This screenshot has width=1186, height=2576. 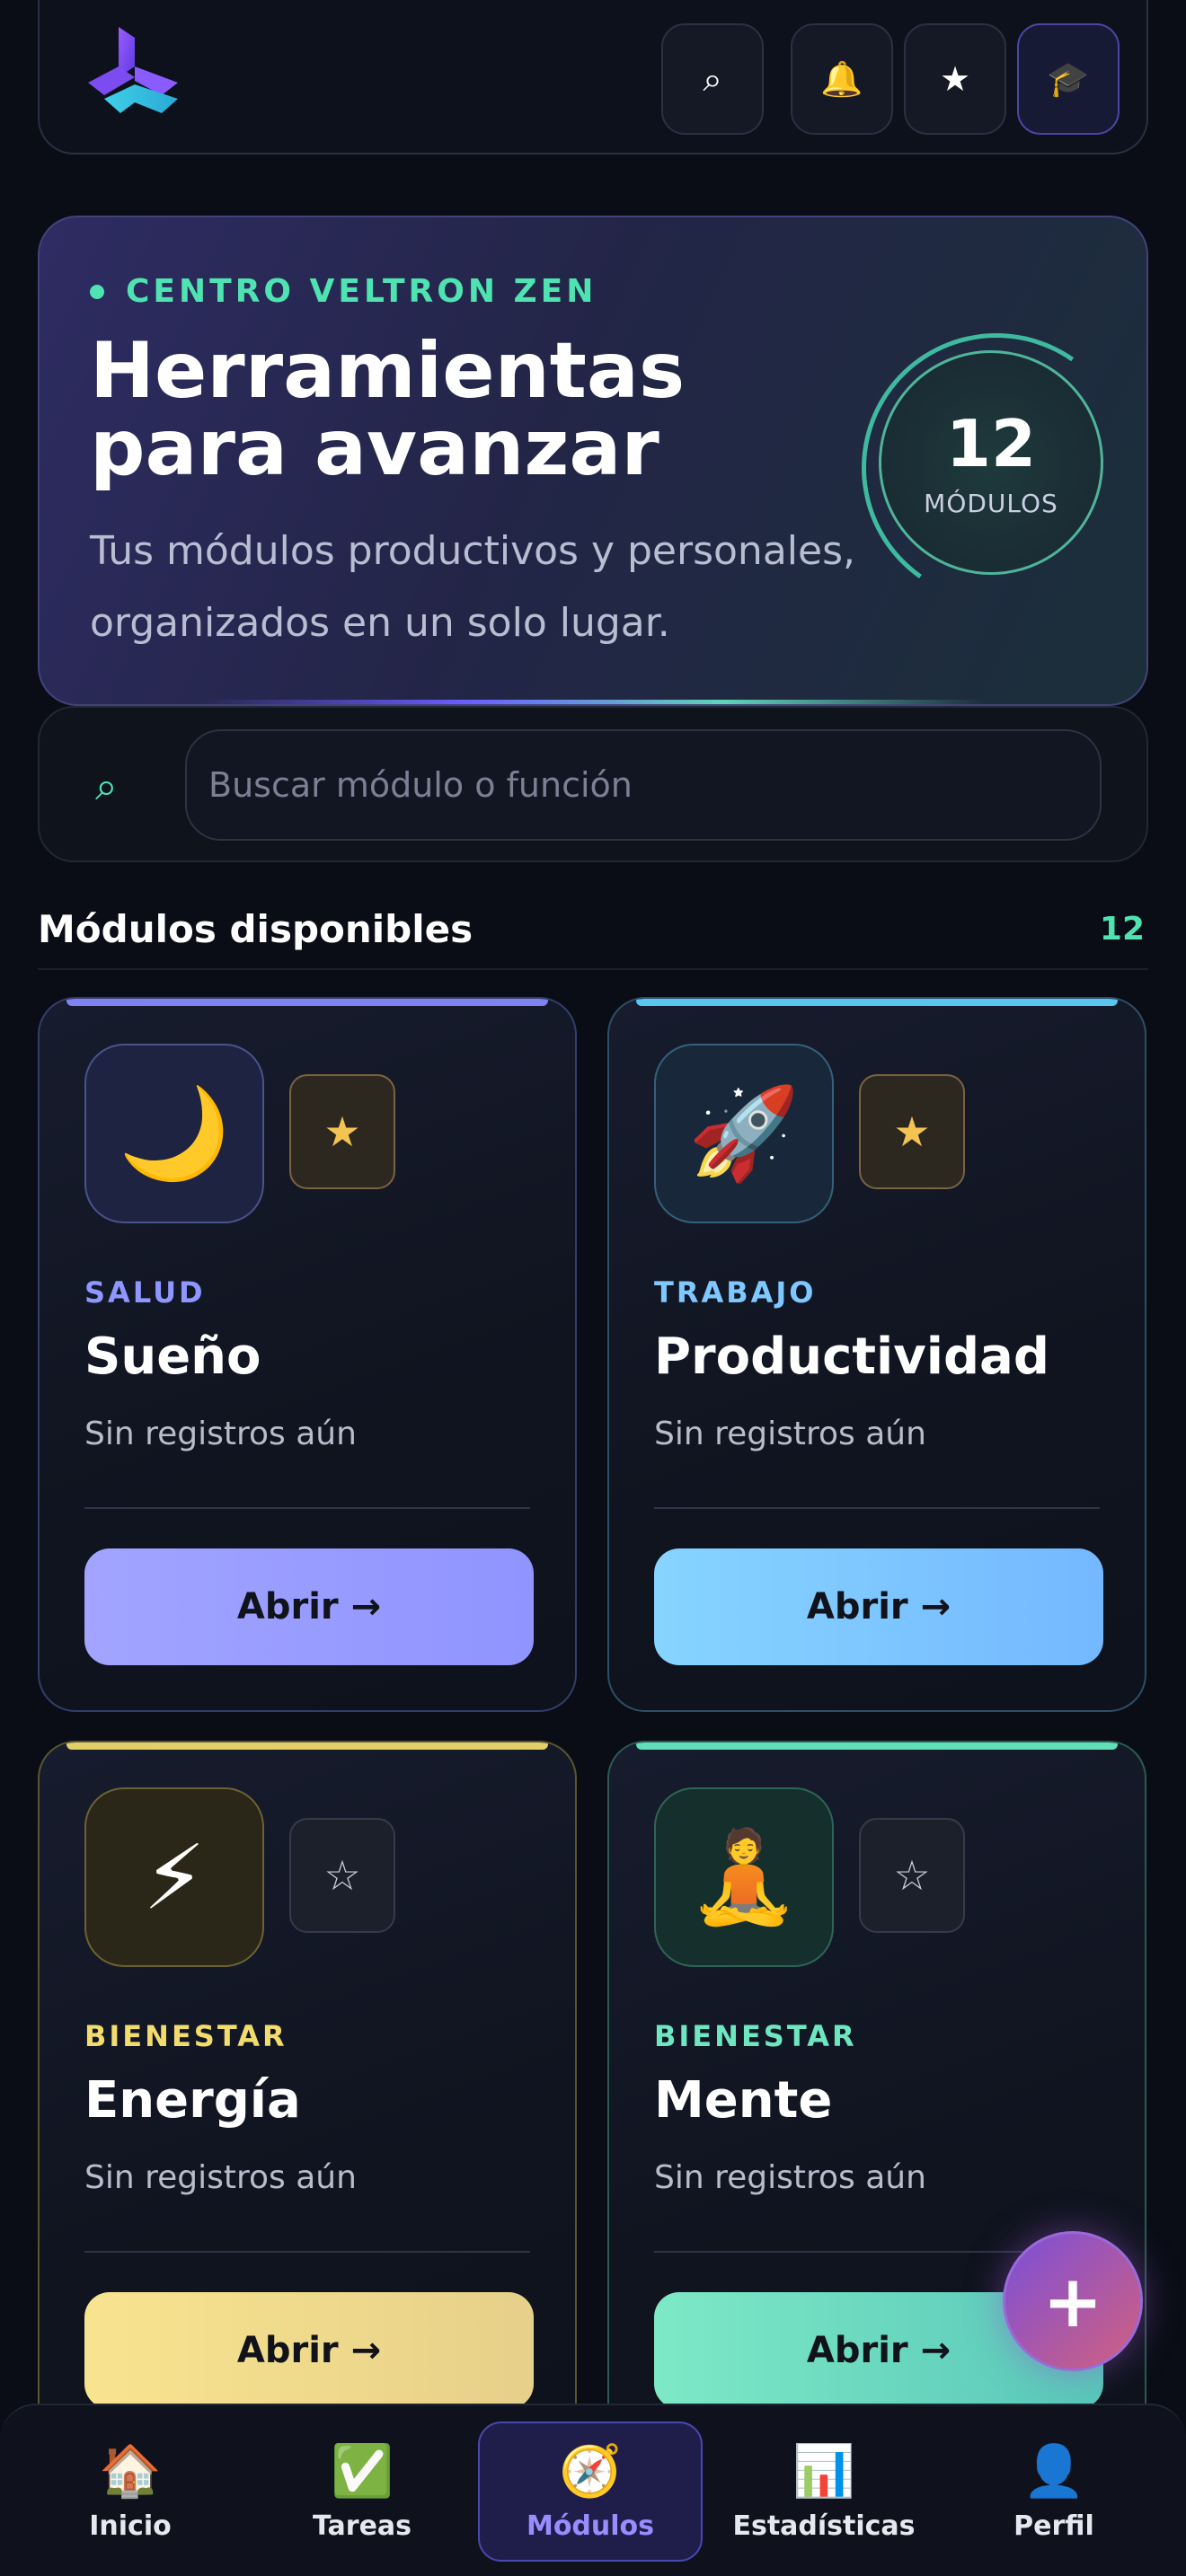 I want to click on module-category: SALUD, so click(x=145, y=1292).